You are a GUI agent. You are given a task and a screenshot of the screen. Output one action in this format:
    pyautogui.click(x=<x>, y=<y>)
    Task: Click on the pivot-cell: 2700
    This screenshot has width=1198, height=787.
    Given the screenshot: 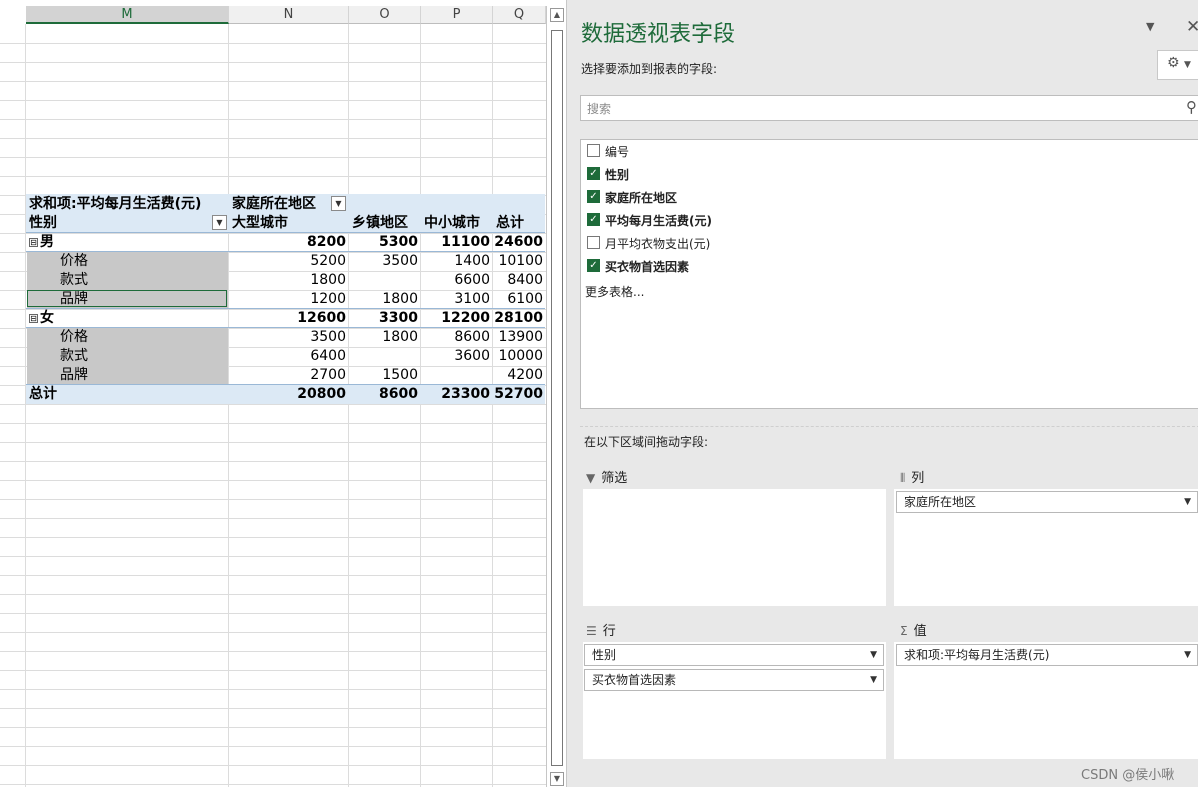 What is the action you would take?
    pyautogui.click(x=289, y=375)
    